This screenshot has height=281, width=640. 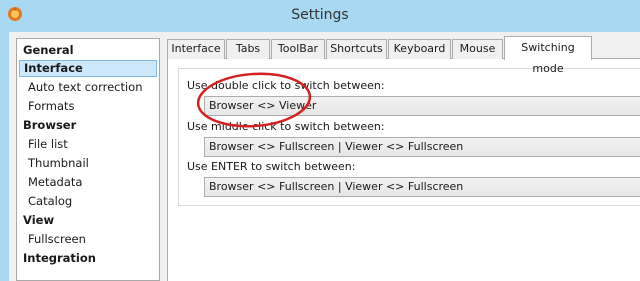 I want to click on tab-shortcuts: Shortcuts, so click(x=356, y=49).